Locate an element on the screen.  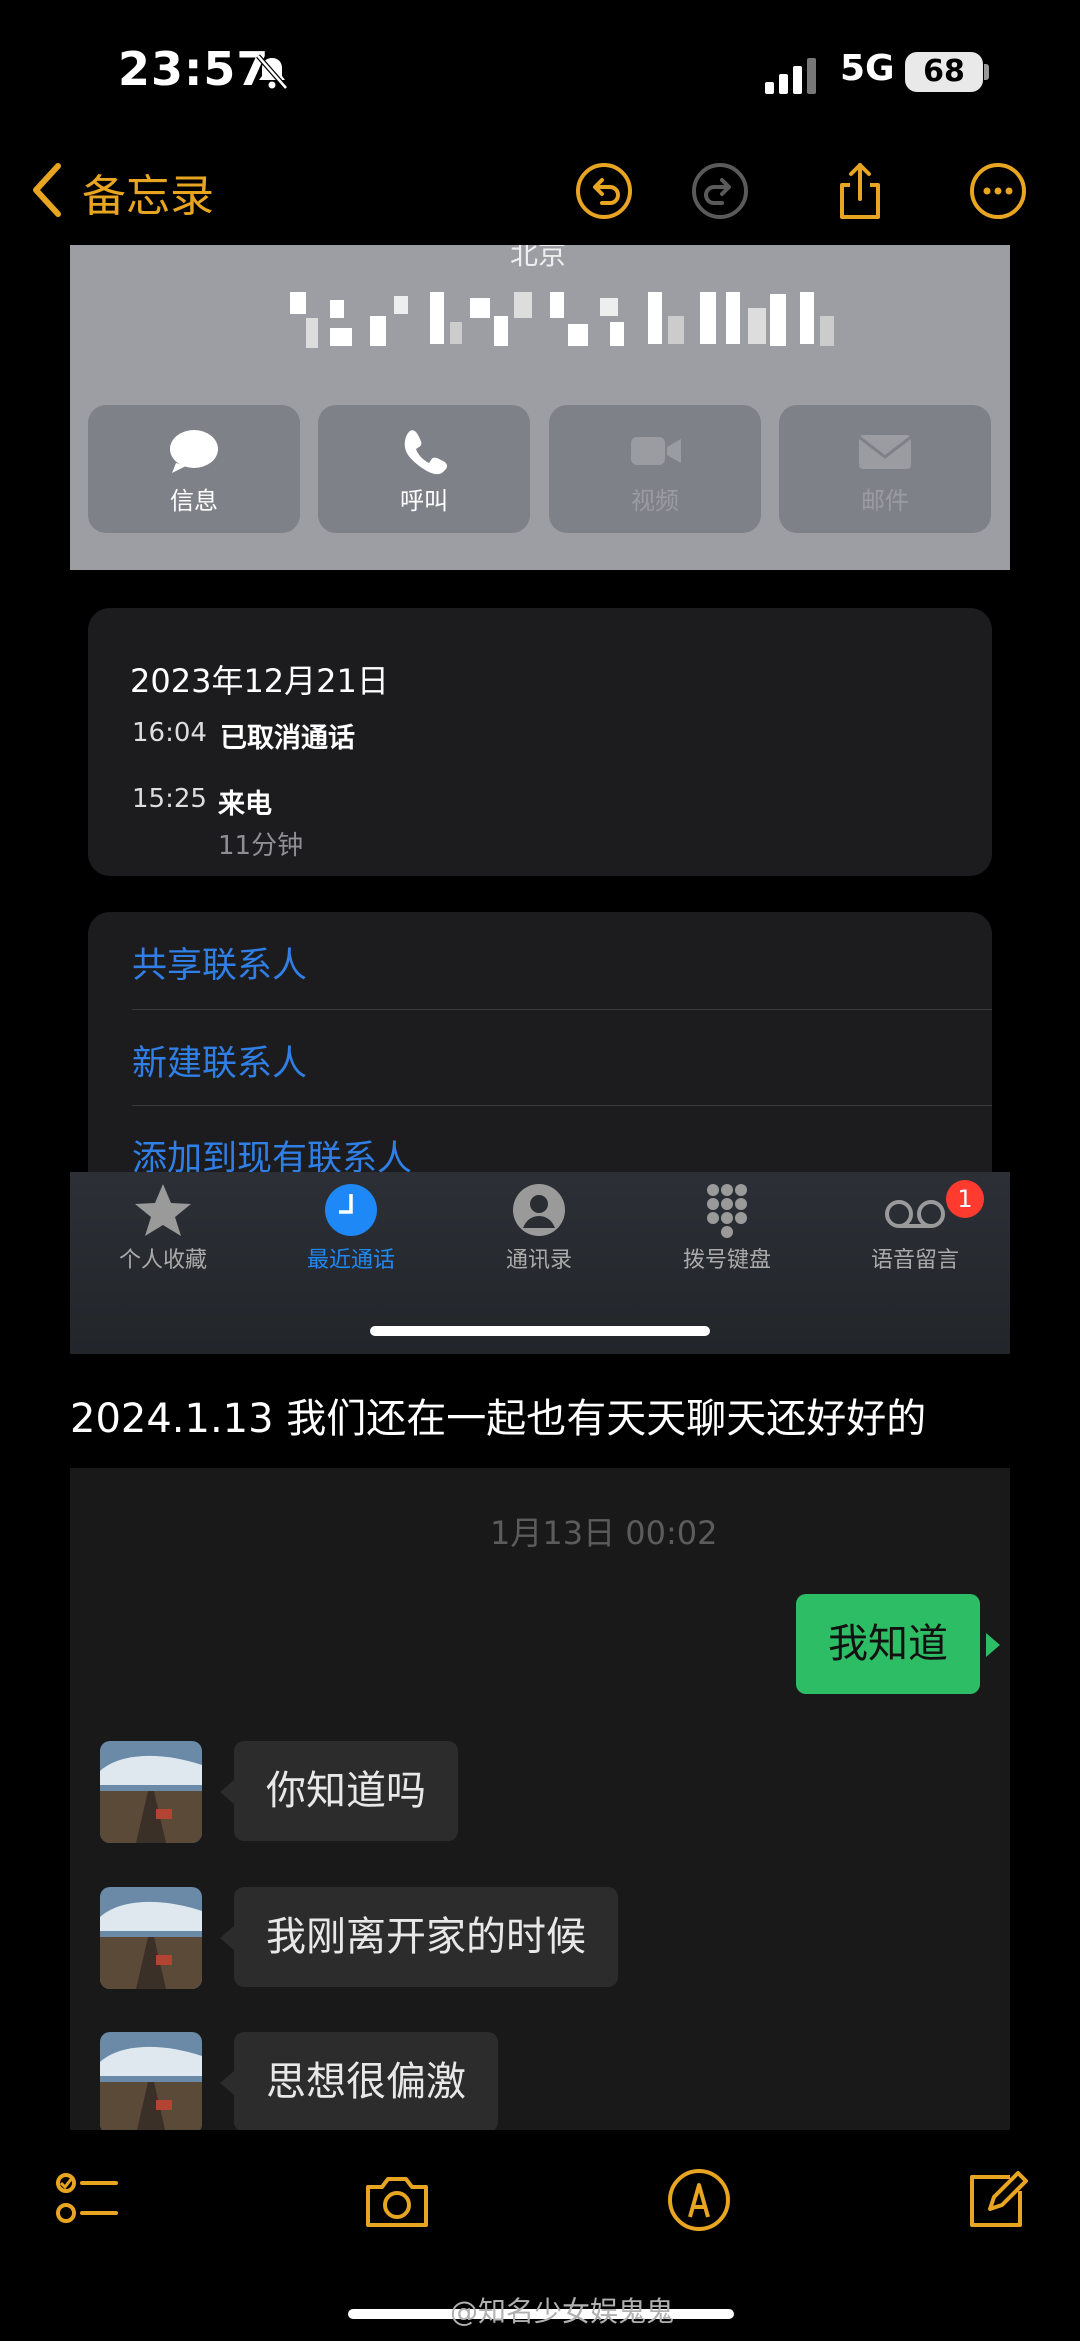
star-icon is located at coordinates (163, 1210).